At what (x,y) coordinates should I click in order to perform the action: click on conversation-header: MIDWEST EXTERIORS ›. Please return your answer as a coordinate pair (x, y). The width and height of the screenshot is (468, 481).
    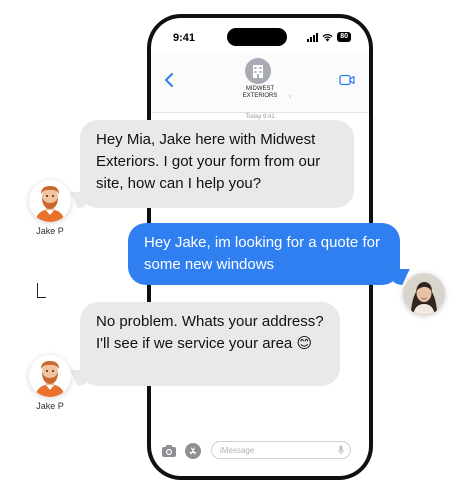
    Looking at the image, I should click on (260, 83).